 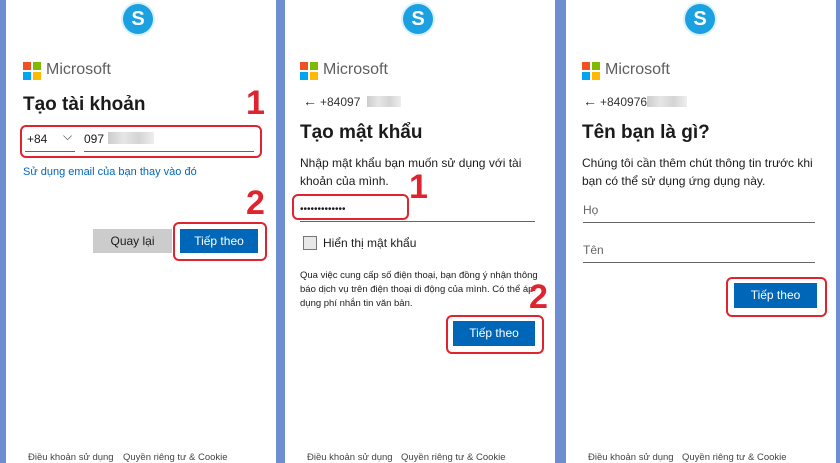 I want to click on country-code-value: +84, so click(x=37, y=139).